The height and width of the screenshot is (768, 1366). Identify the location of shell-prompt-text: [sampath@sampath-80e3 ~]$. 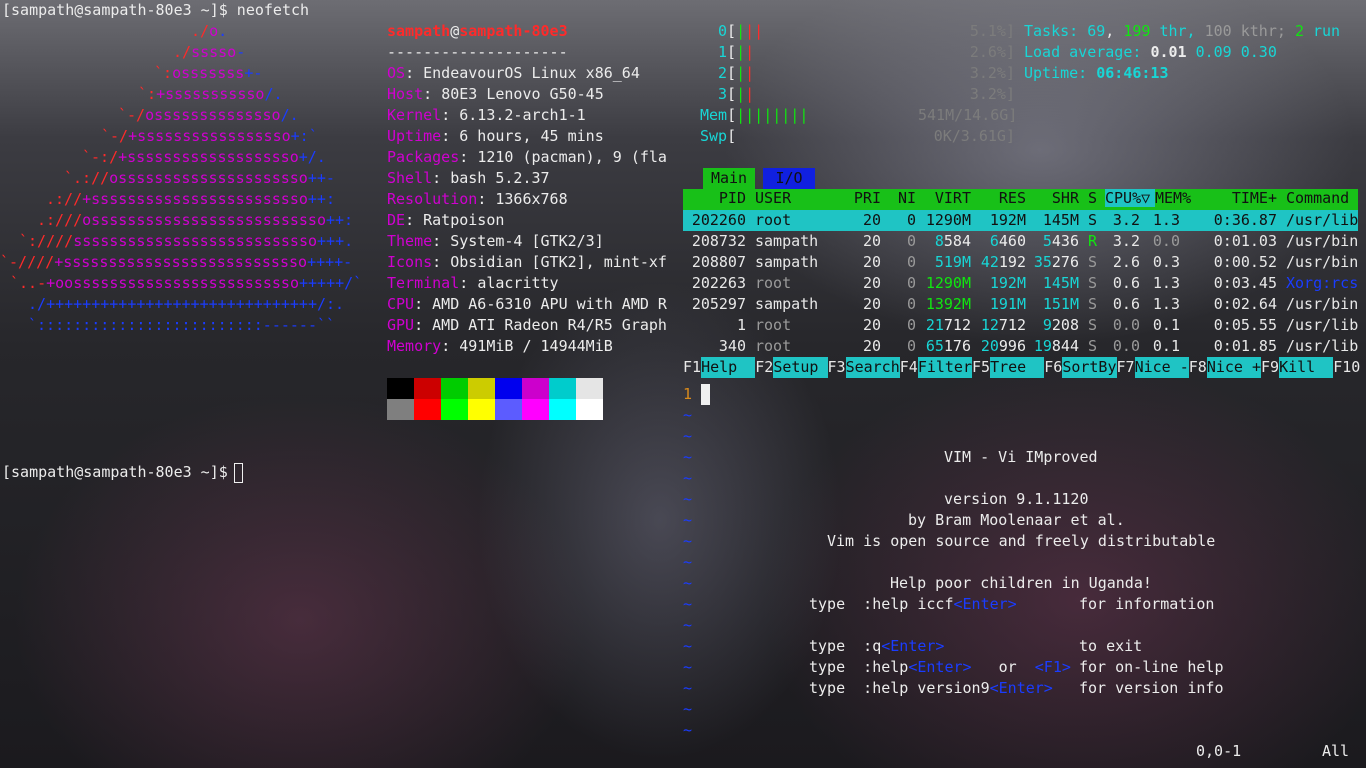
(119, 472).